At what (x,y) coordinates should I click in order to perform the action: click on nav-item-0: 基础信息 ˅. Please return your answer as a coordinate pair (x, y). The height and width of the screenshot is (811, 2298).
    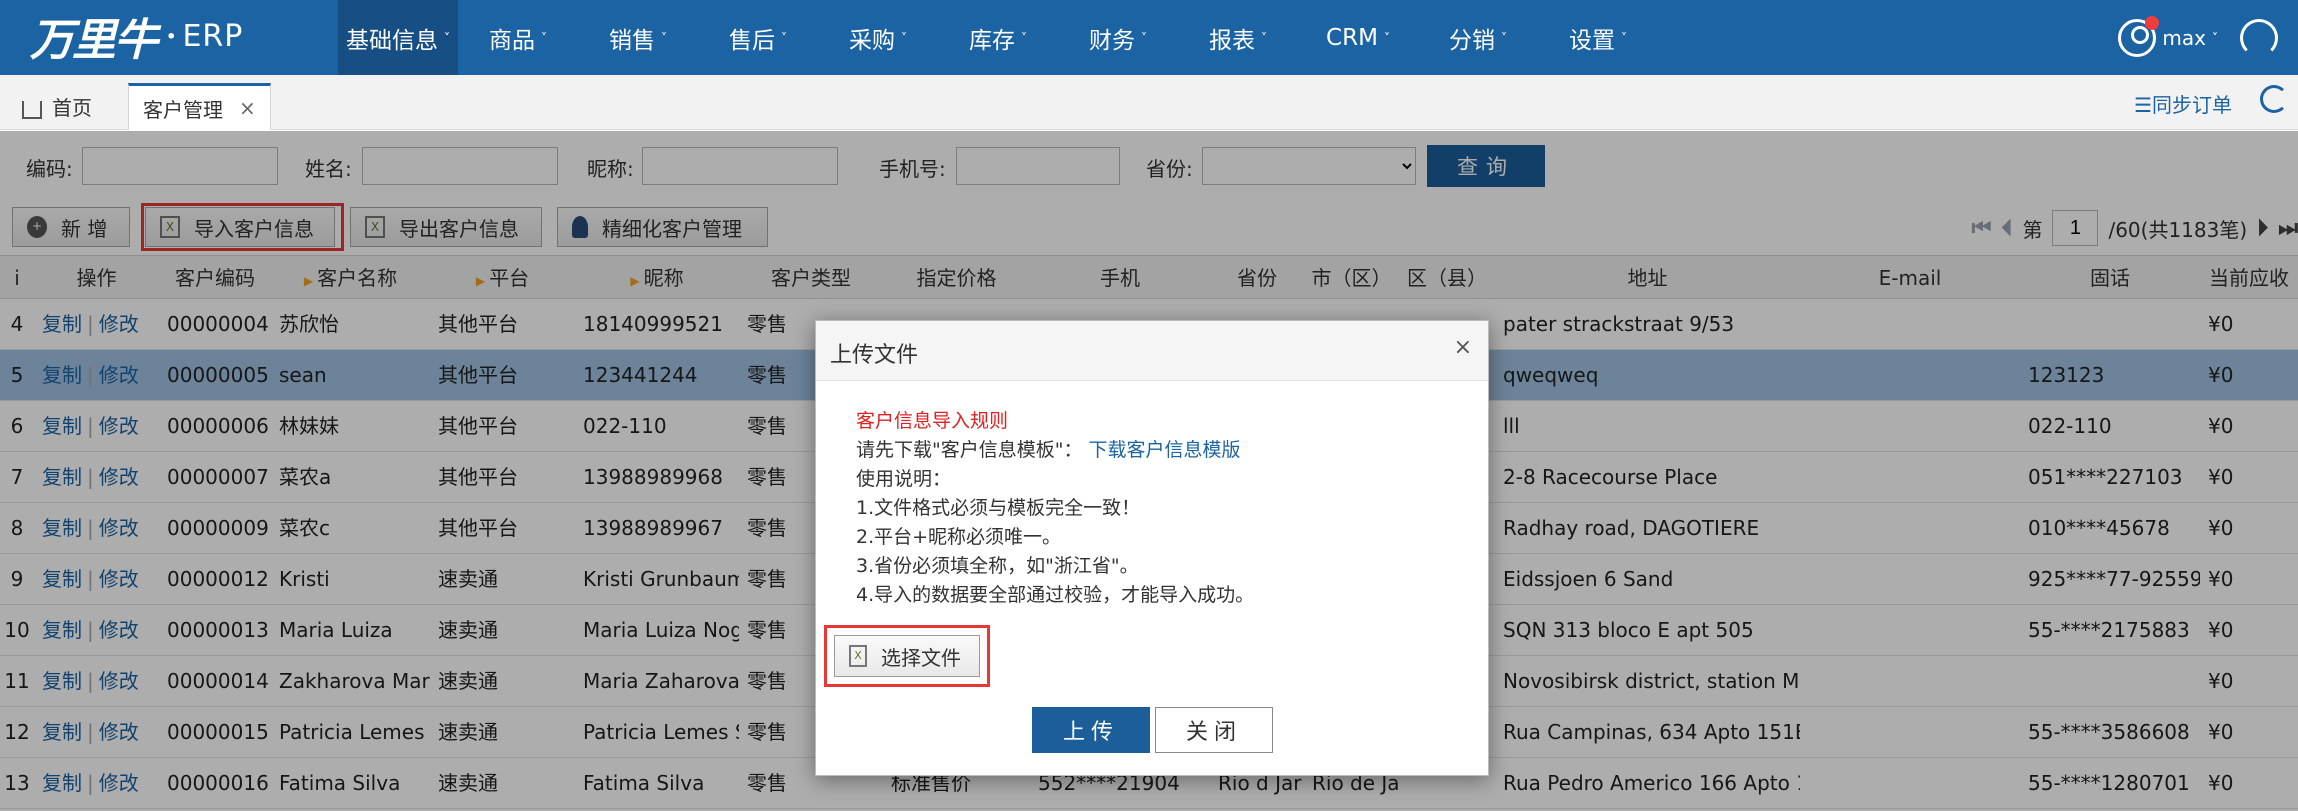
    Looking at the image, I should click on (398, 37).